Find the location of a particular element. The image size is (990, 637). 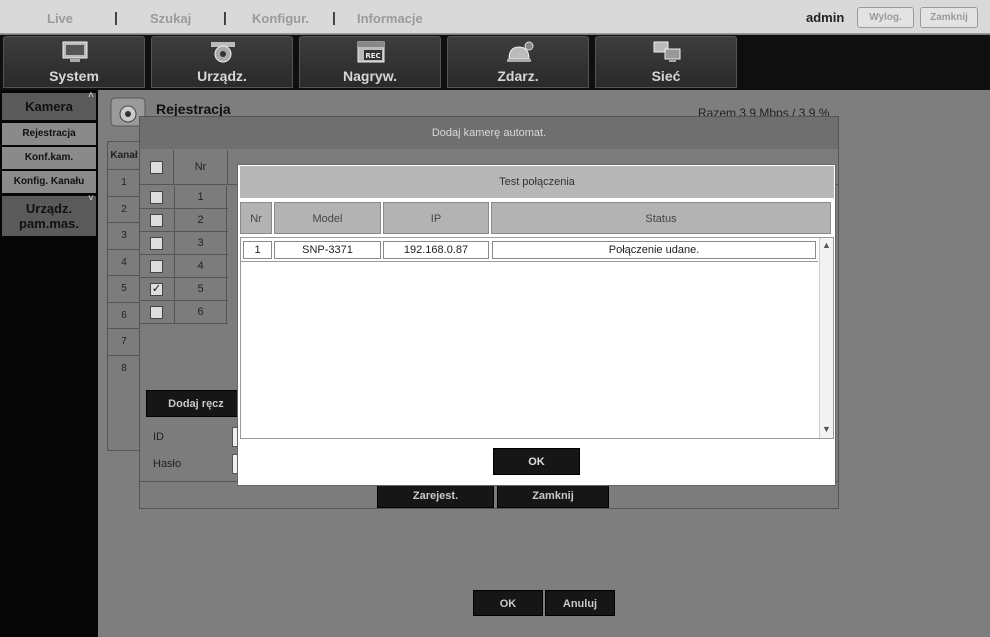

scroll-down-icon: ▼ is located at coordinates (826, 429).